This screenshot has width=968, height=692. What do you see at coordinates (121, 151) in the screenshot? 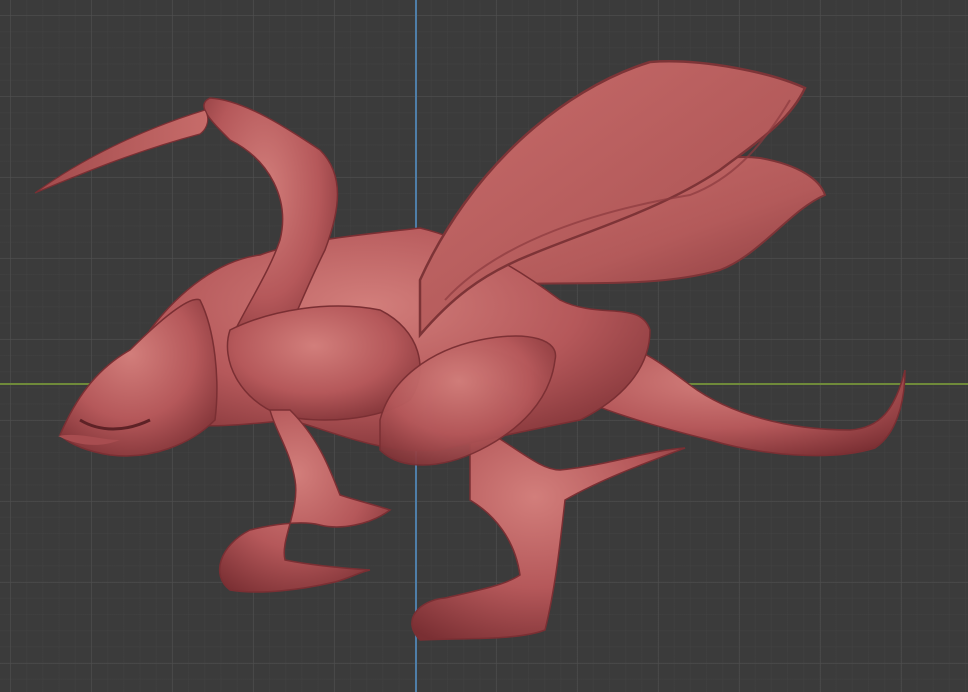
I see `horn-claw` at bounding box center [121, 151].